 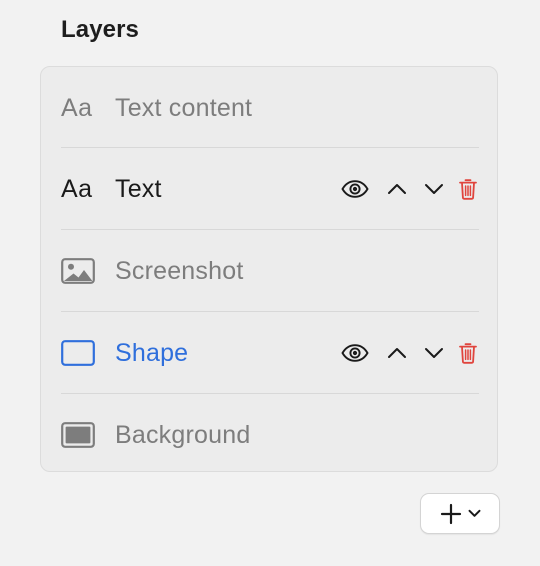 What do you see at coordinates (138, 188) in the screenshot?
I see `layer-label: Text` at bounding box center [138, 188].